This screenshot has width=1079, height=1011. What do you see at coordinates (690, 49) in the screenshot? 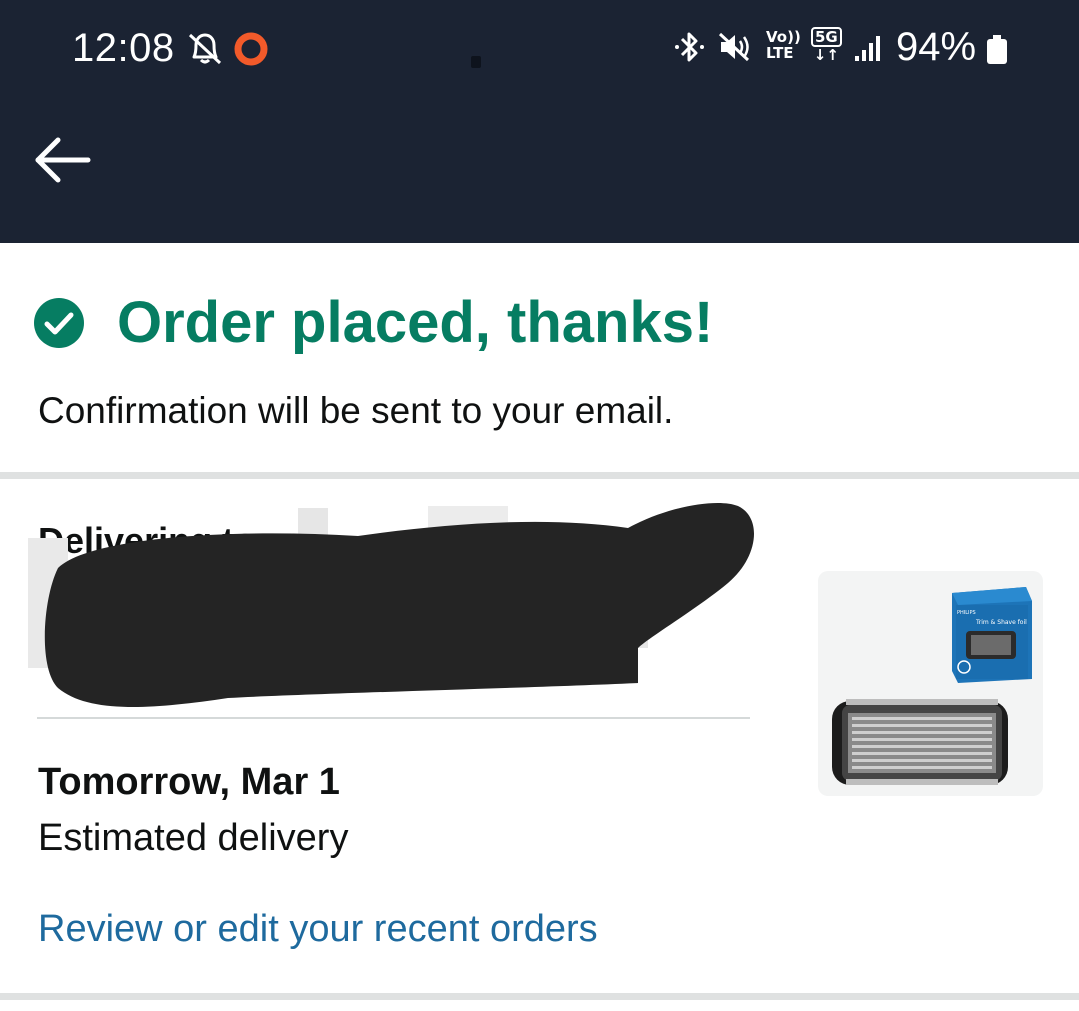
I see `bluetooth-icon` at bounding box center [690, 49].